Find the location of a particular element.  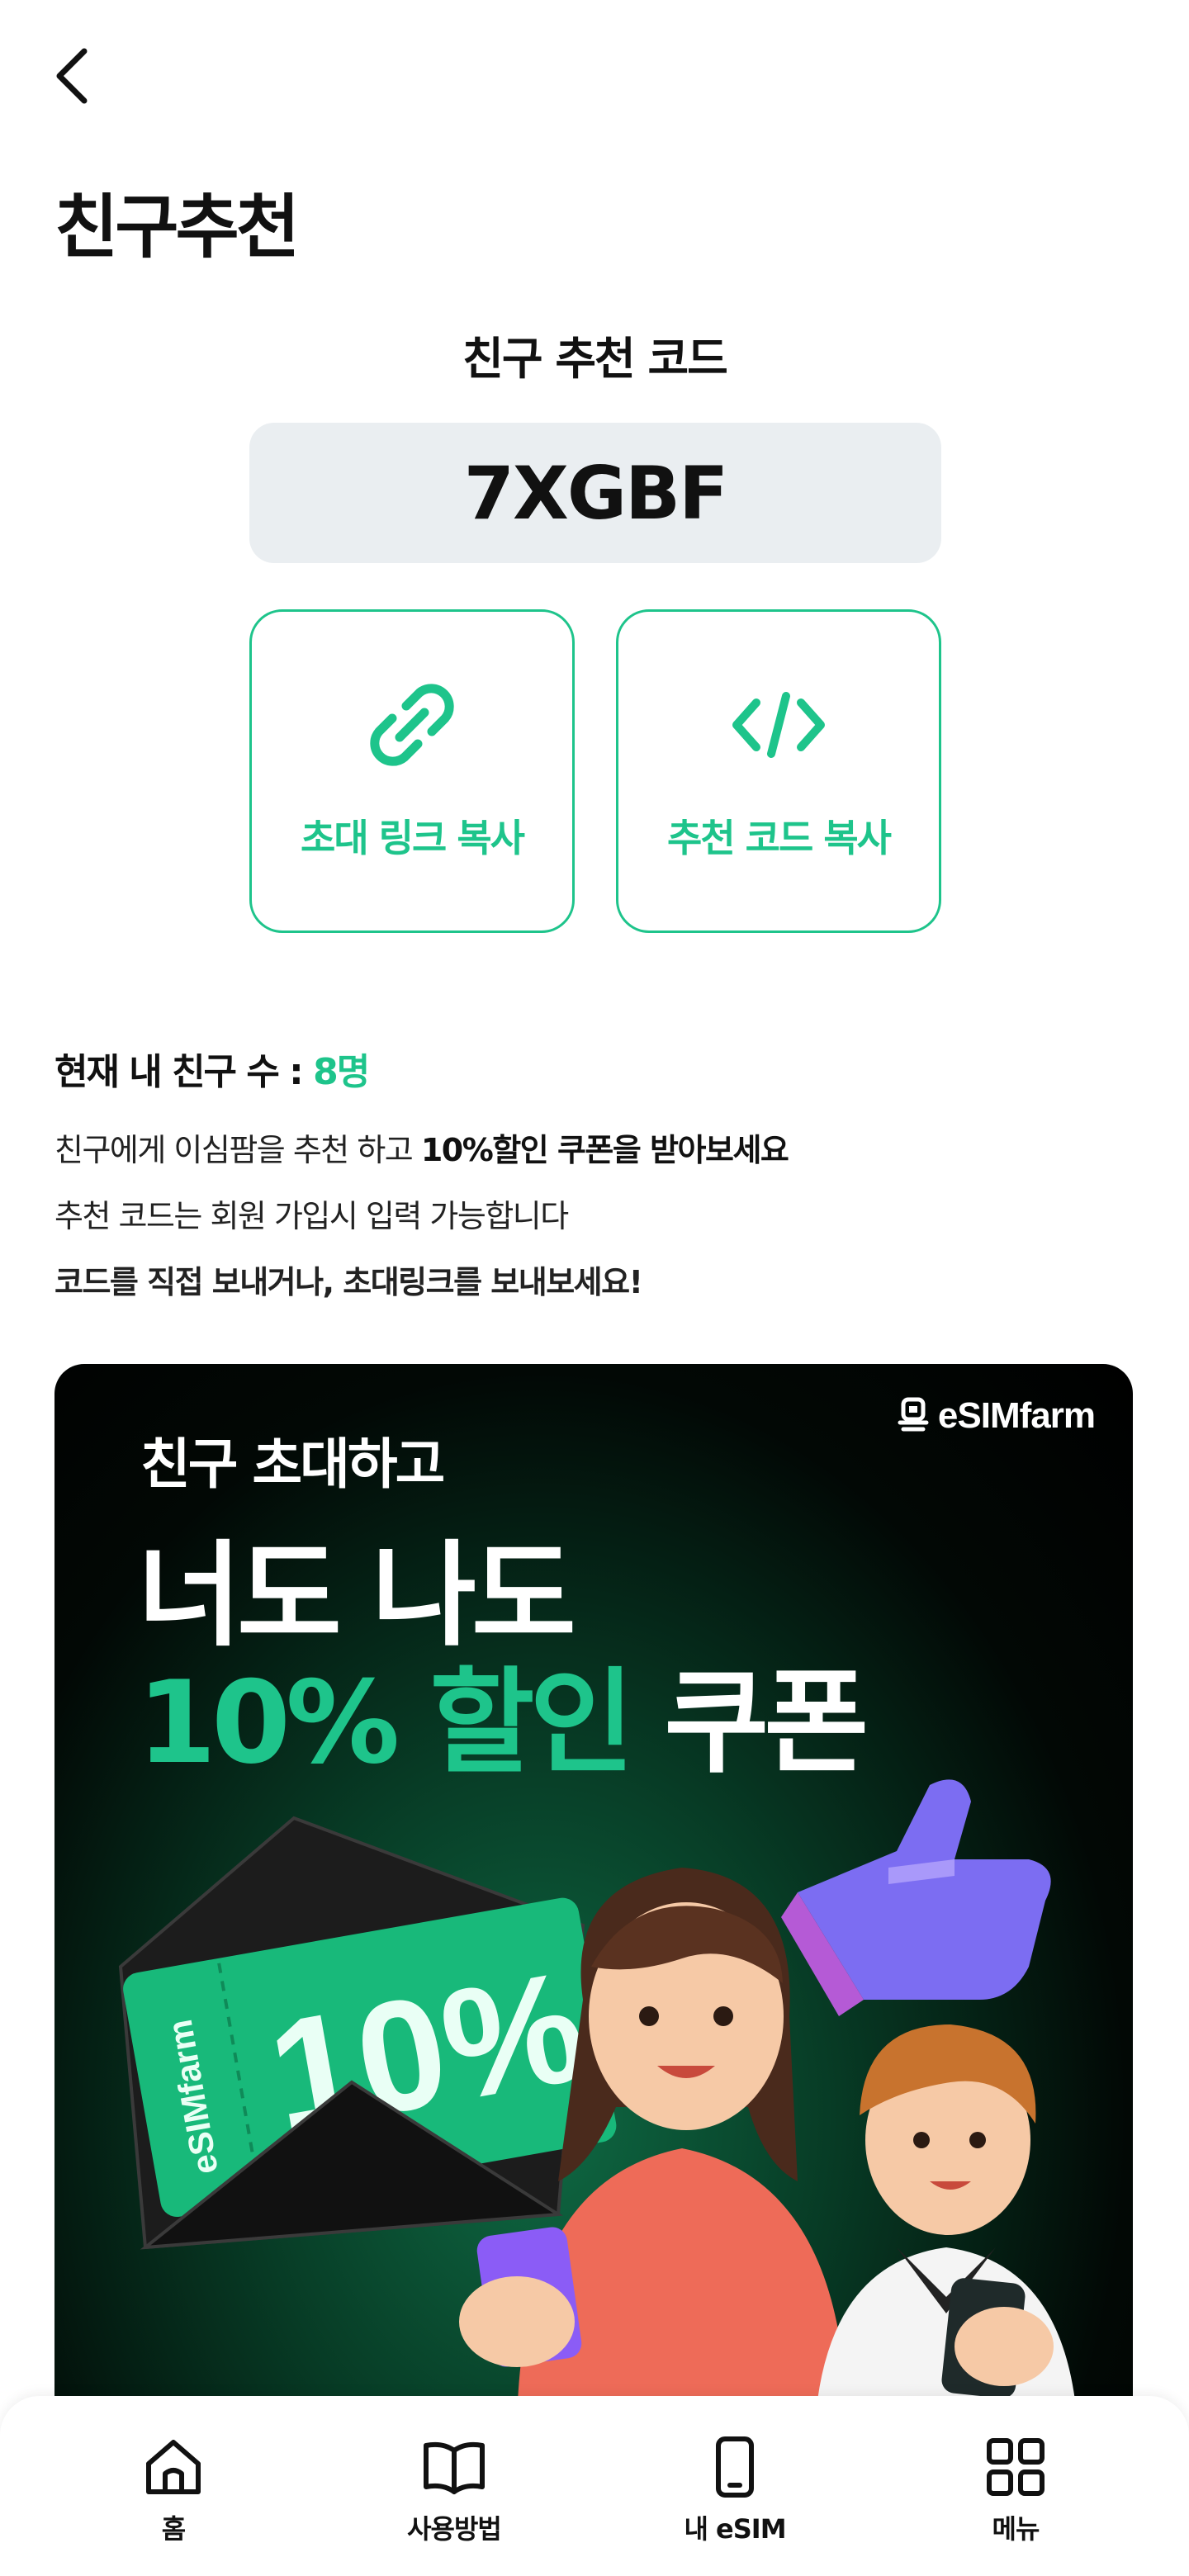

thumbs-up-illustration is located at coordinates (916, 1897).